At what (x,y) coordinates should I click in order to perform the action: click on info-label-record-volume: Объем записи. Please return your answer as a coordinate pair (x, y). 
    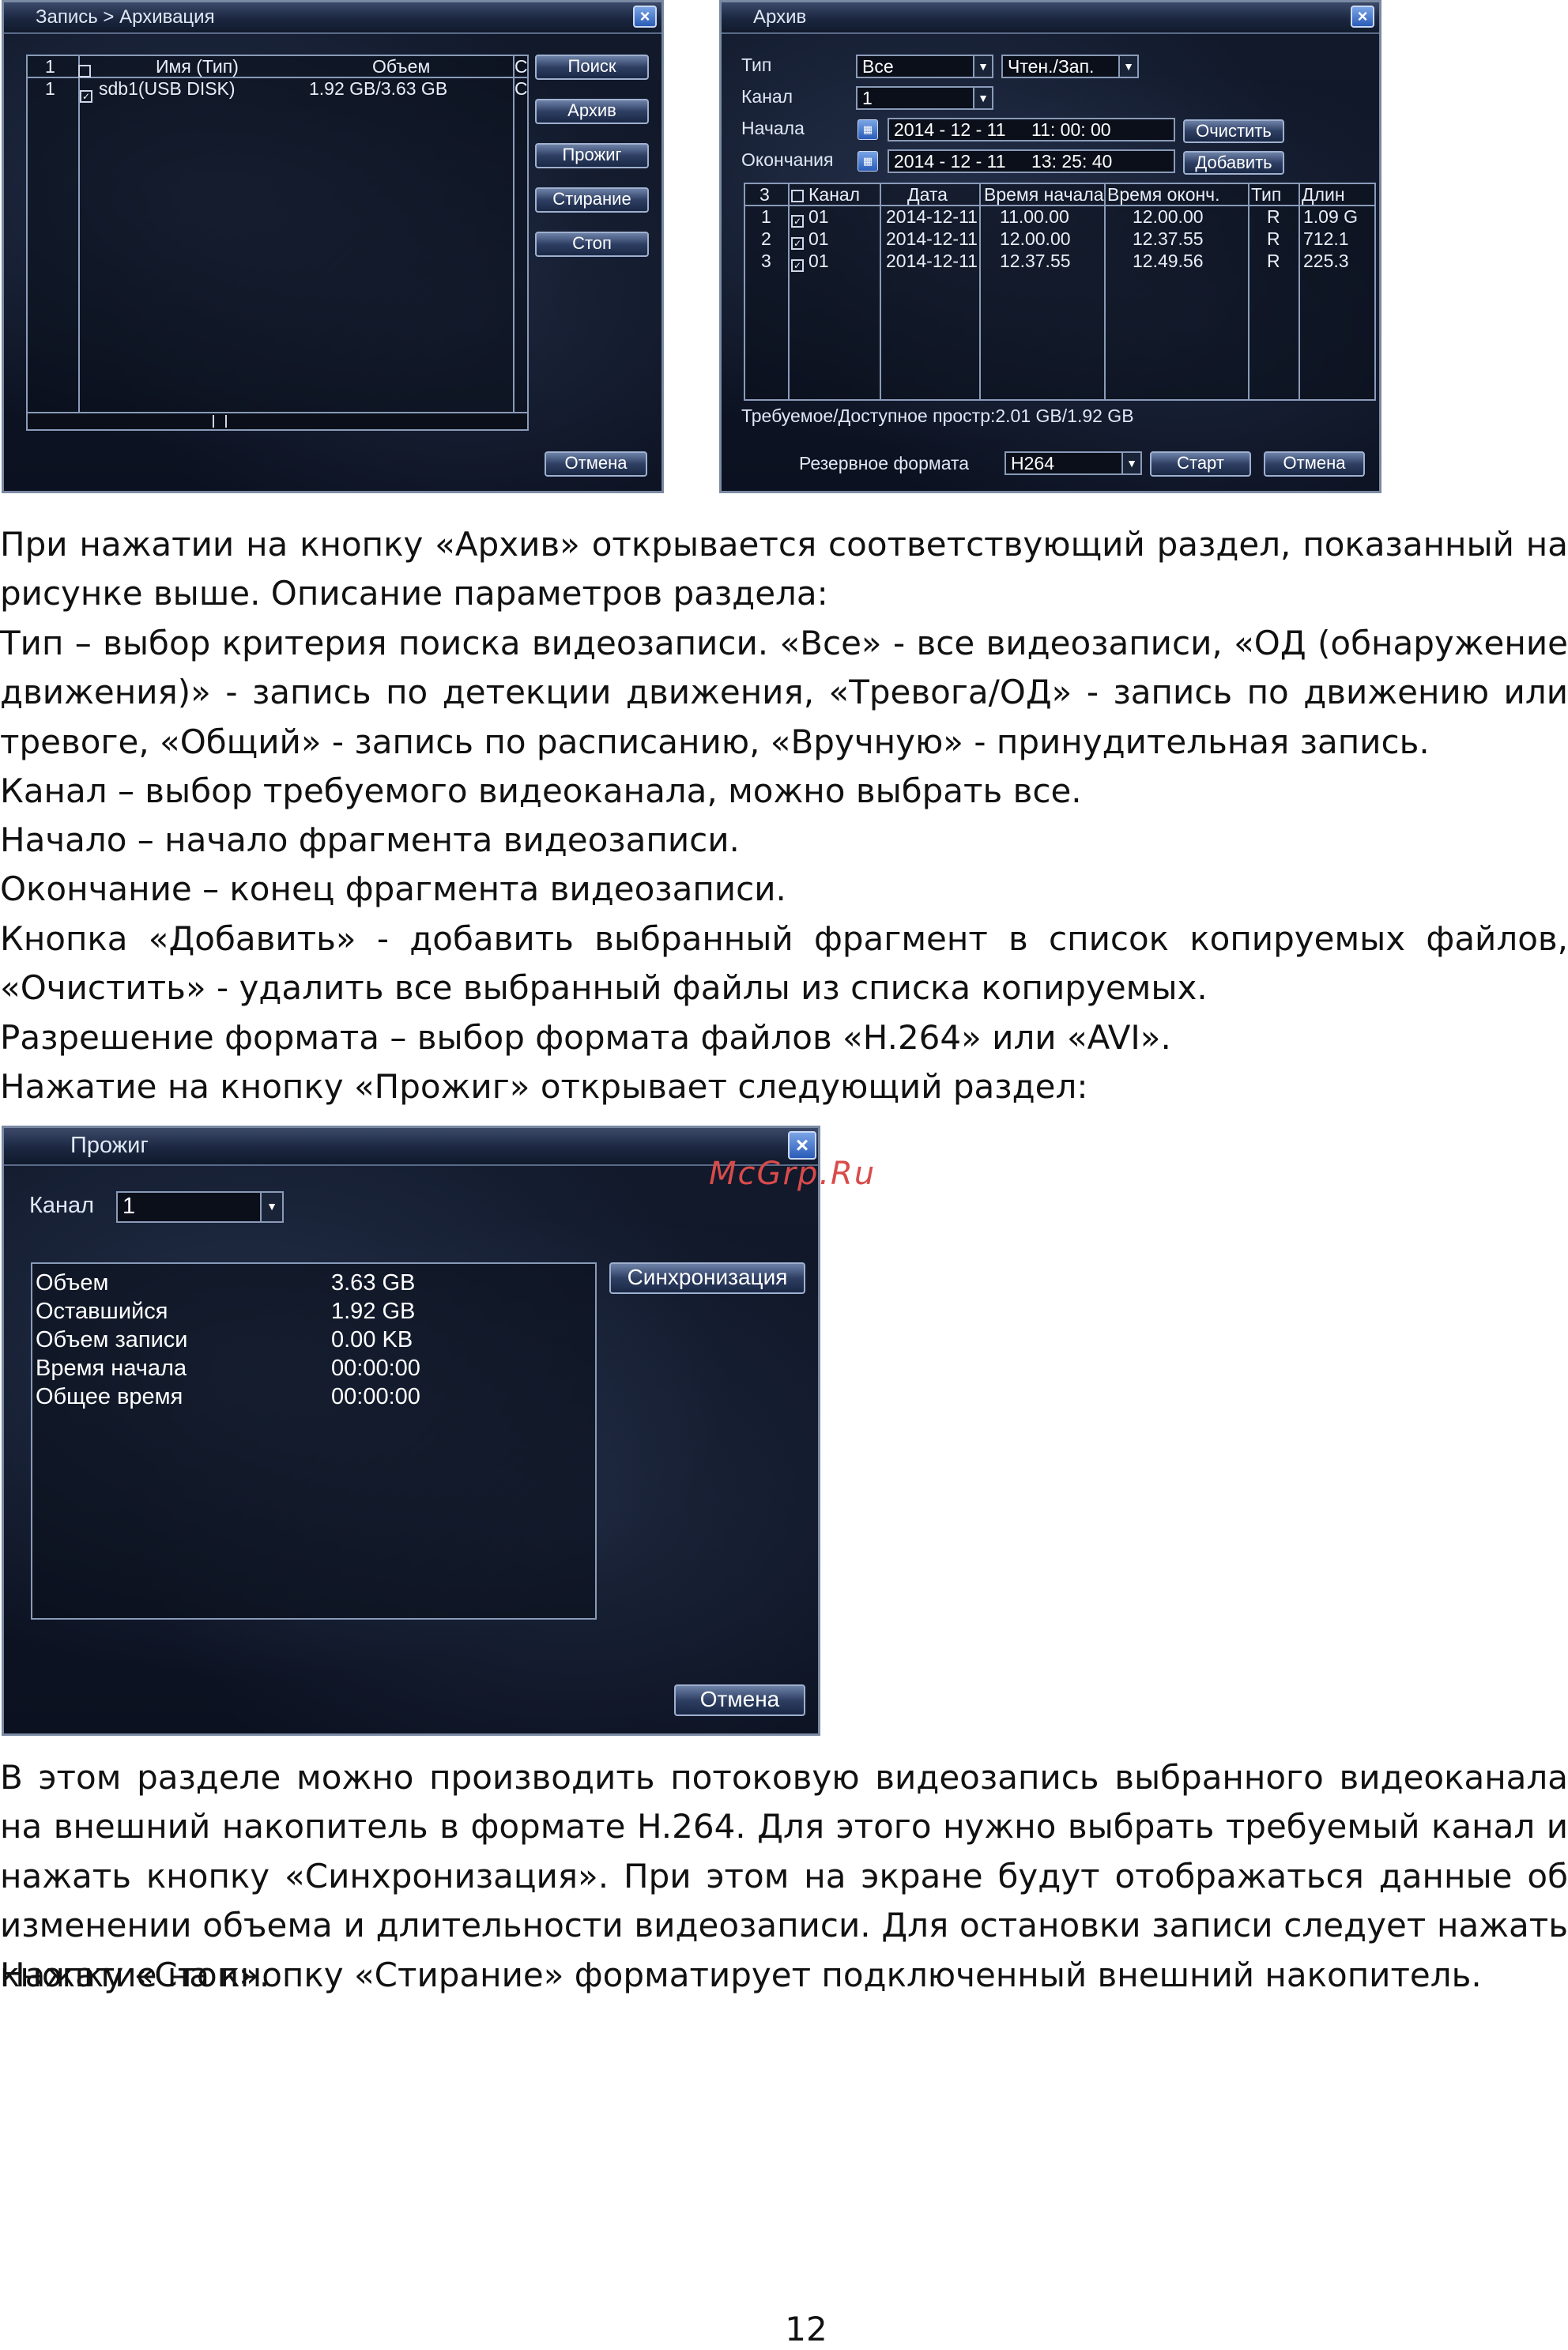
    Looking at the image, I should click on (112, 1339).